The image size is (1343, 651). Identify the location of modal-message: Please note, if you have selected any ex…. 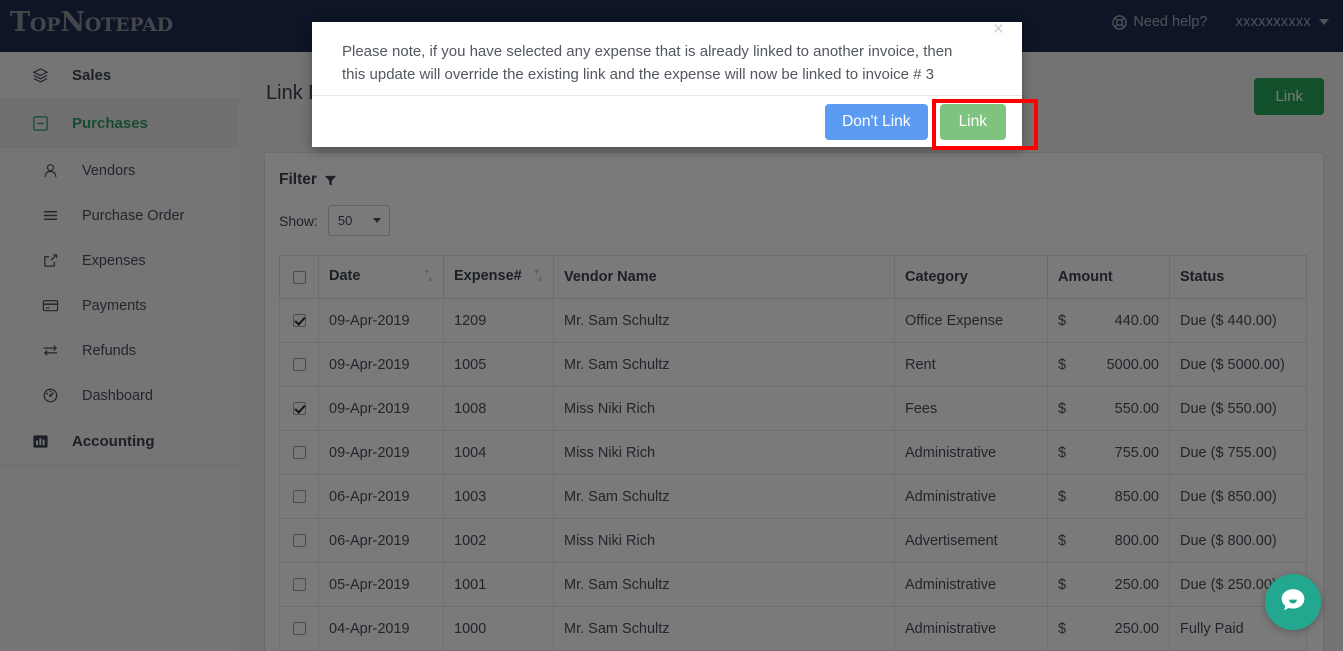
(647, 63).